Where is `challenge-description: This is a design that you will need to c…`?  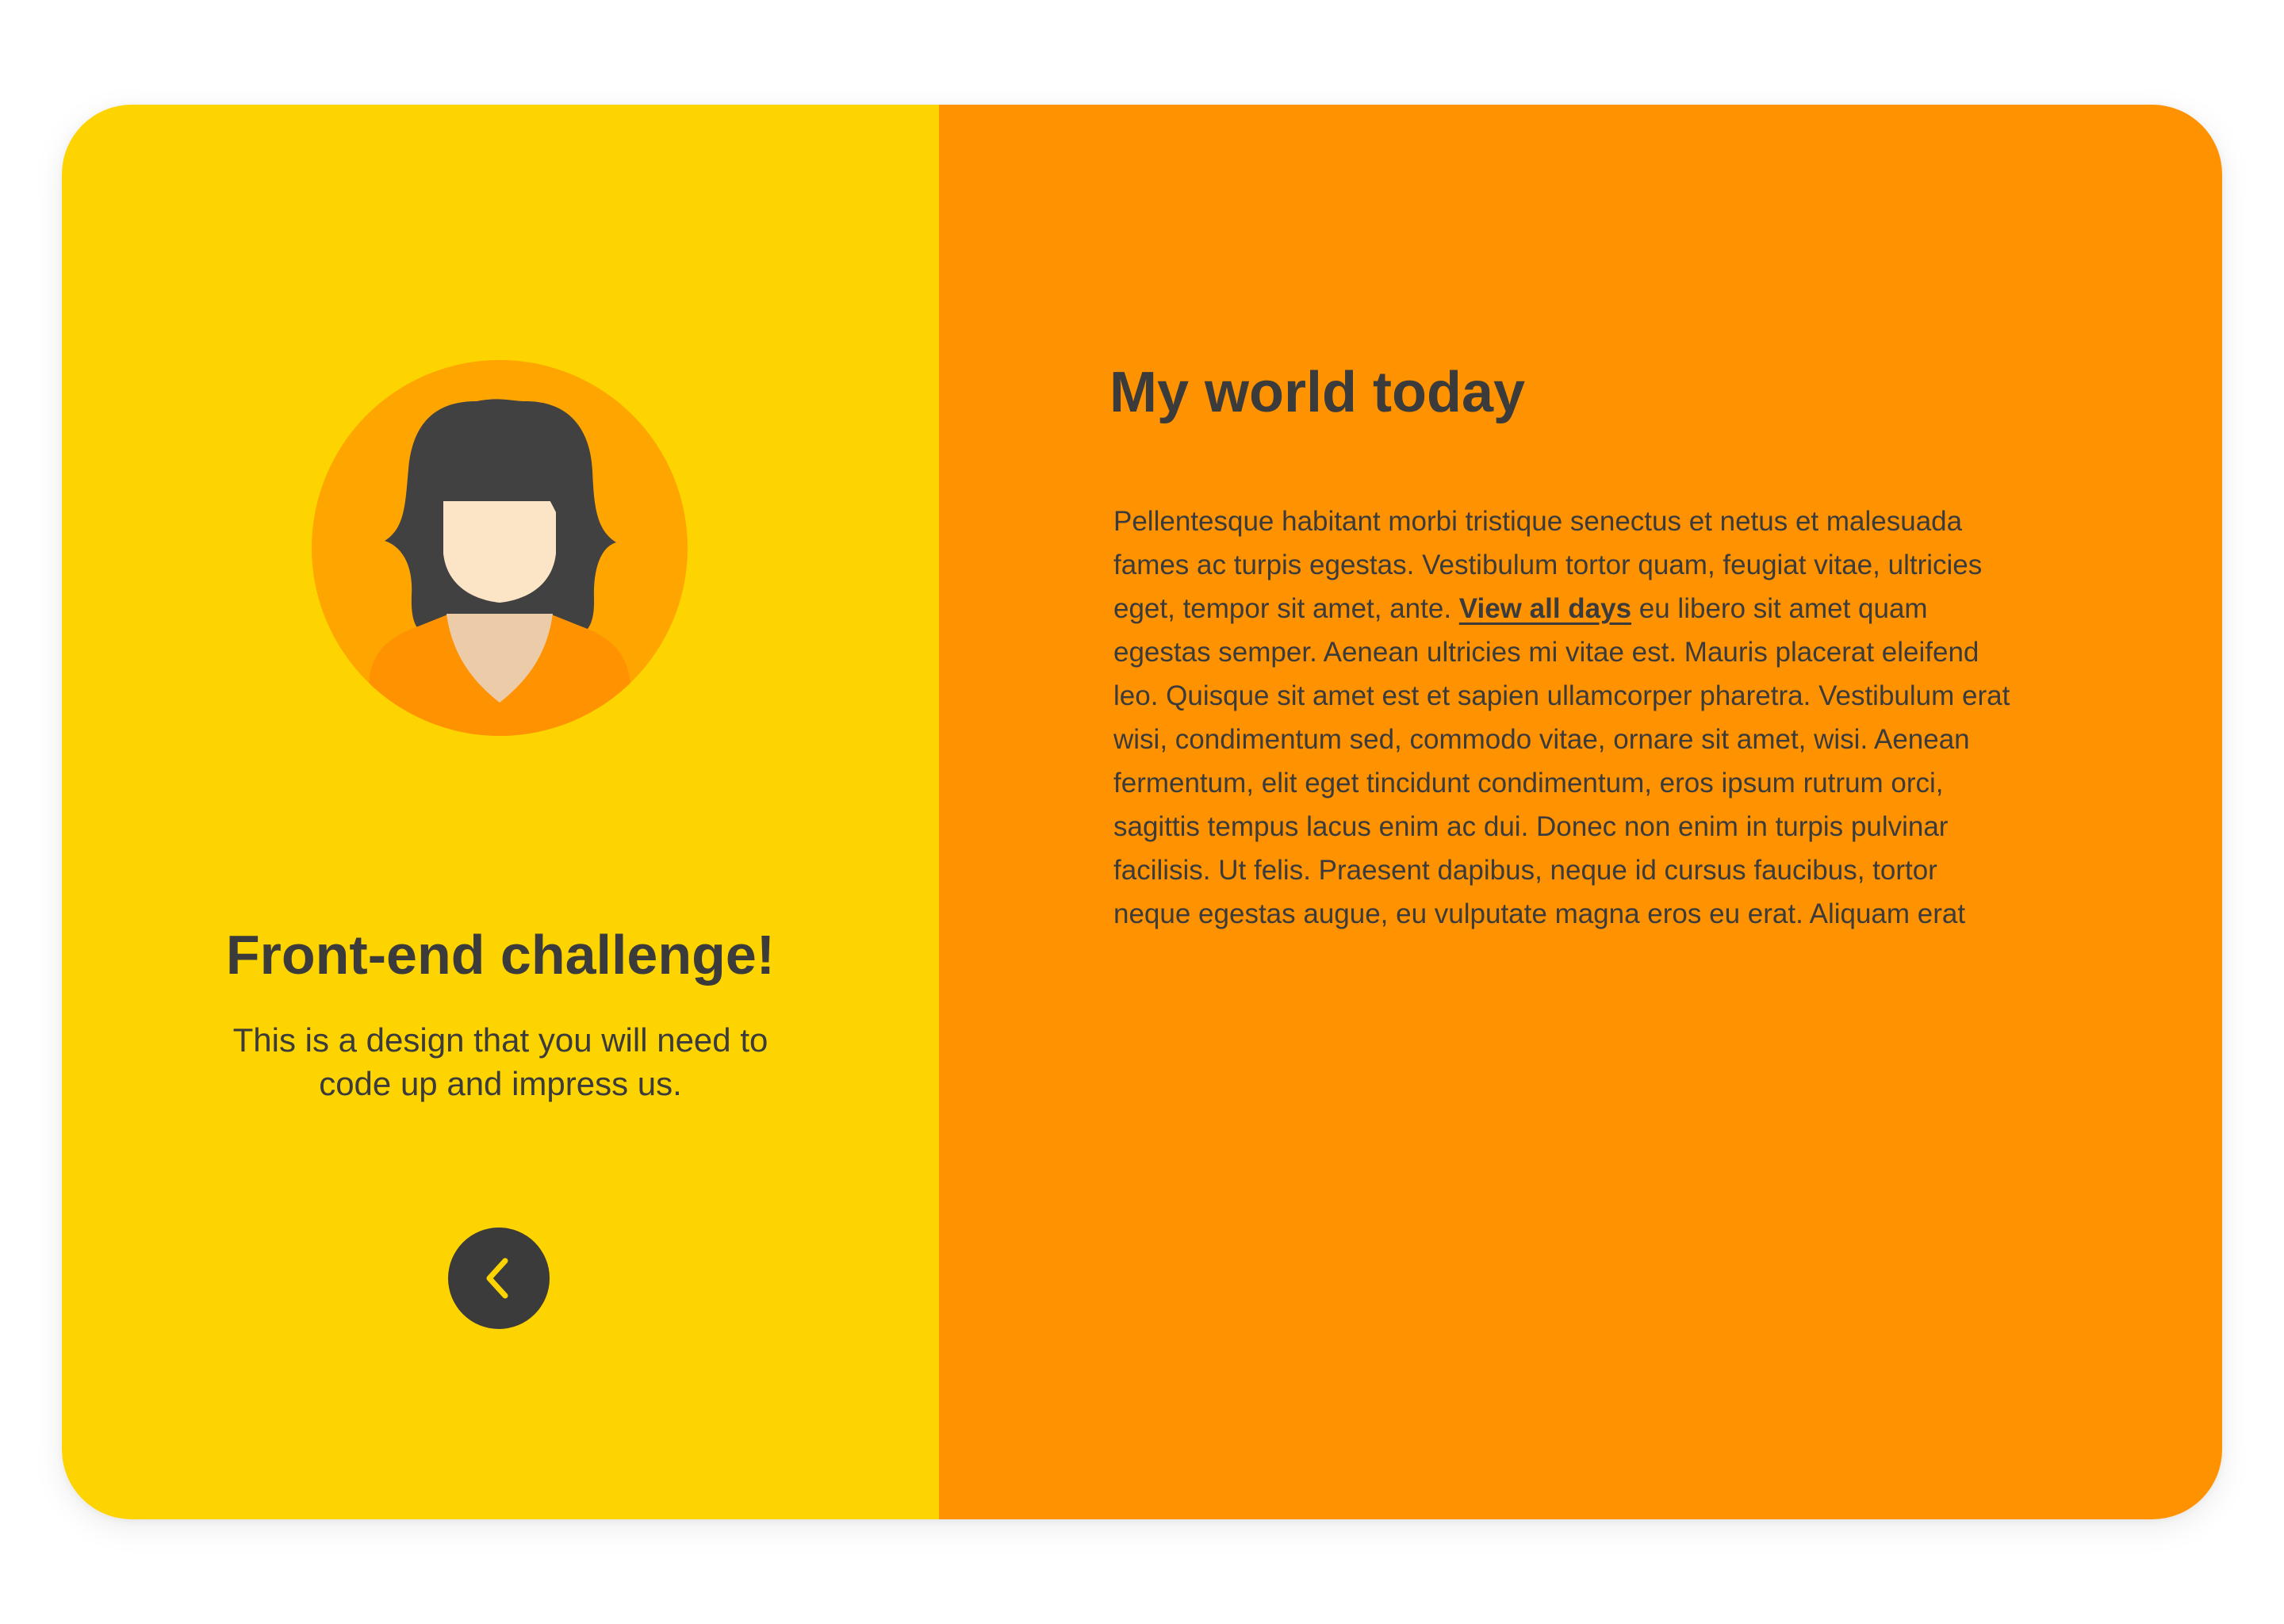
challenge-description: This is a design that you will need to c… is located at coordinates (500, 1061).